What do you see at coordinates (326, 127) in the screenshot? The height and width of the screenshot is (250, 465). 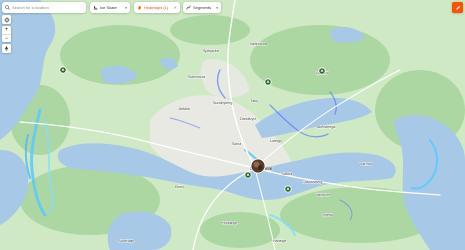 I see `place-label: Åkersberga` at bounding box center [326, 127].